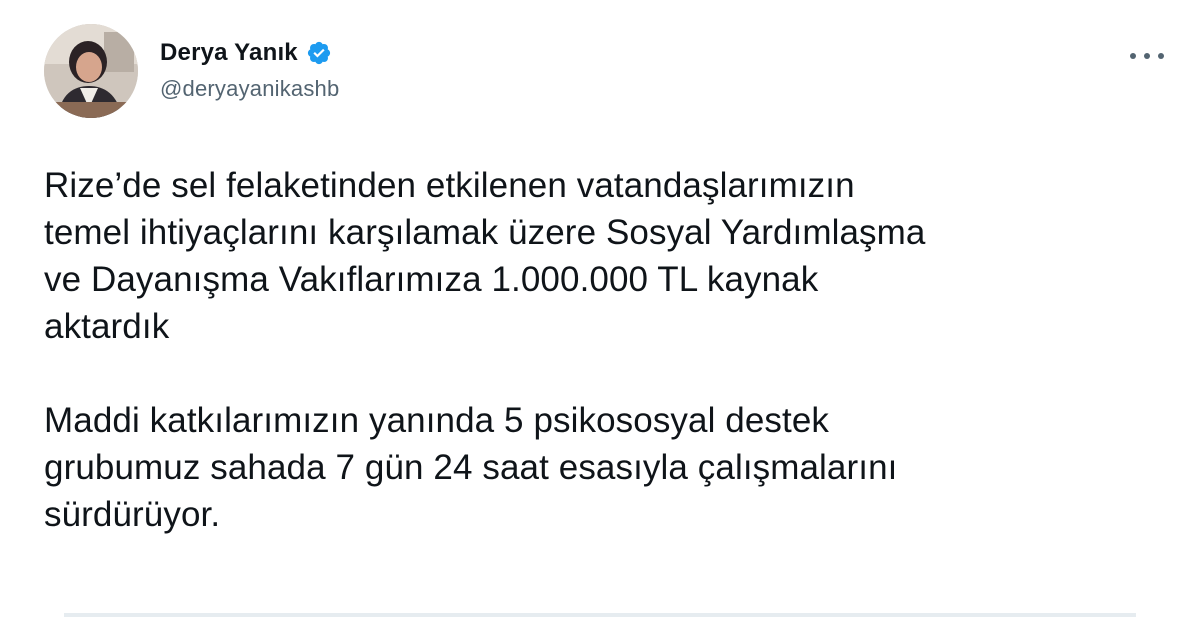 The image size is (1200, 617). I want to click on author-identity: Derya Yanık @deryayanikashb, so click(249, 70).